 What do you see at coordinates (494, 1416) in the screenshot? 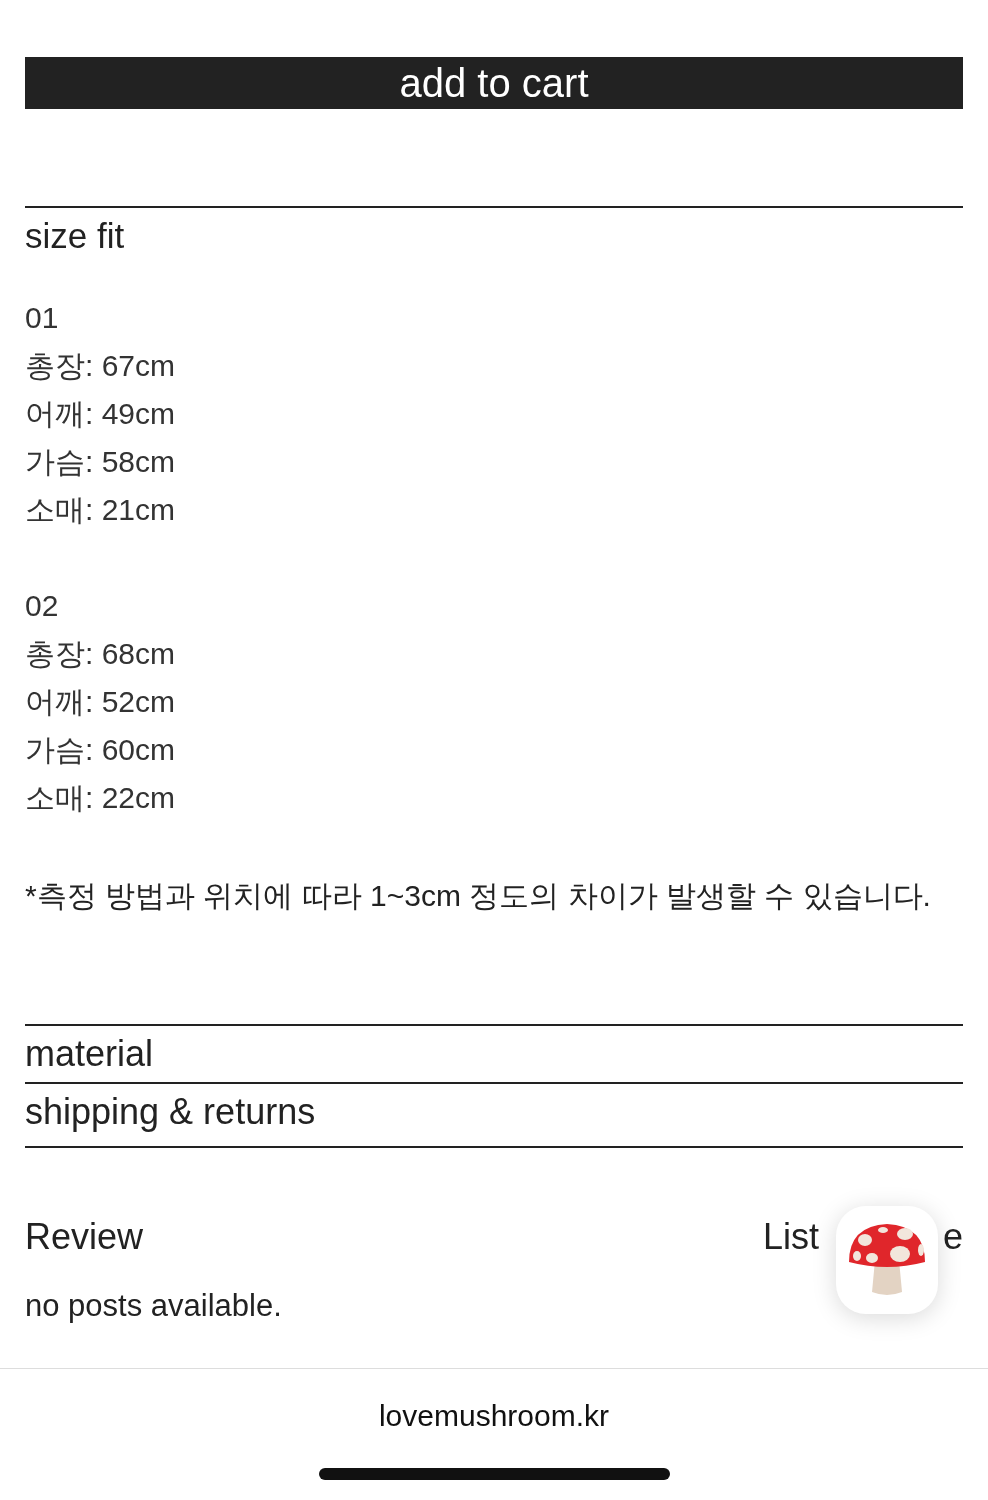
I see `site-domain: lovemushroom.kr` at bounding box center [494, 1416].